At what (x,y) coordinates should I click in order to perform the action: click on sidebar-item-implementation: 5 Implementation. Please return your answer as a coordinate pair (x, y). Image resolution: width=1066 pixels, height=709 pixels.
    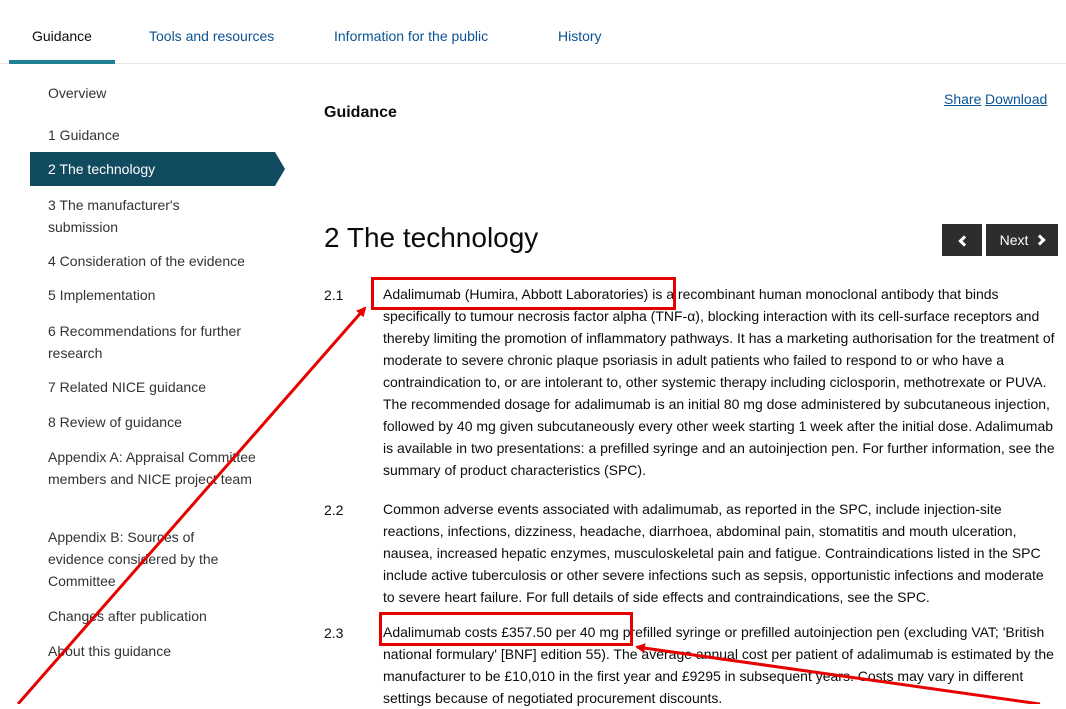
    Looking at the image, I should click on (152, 295).